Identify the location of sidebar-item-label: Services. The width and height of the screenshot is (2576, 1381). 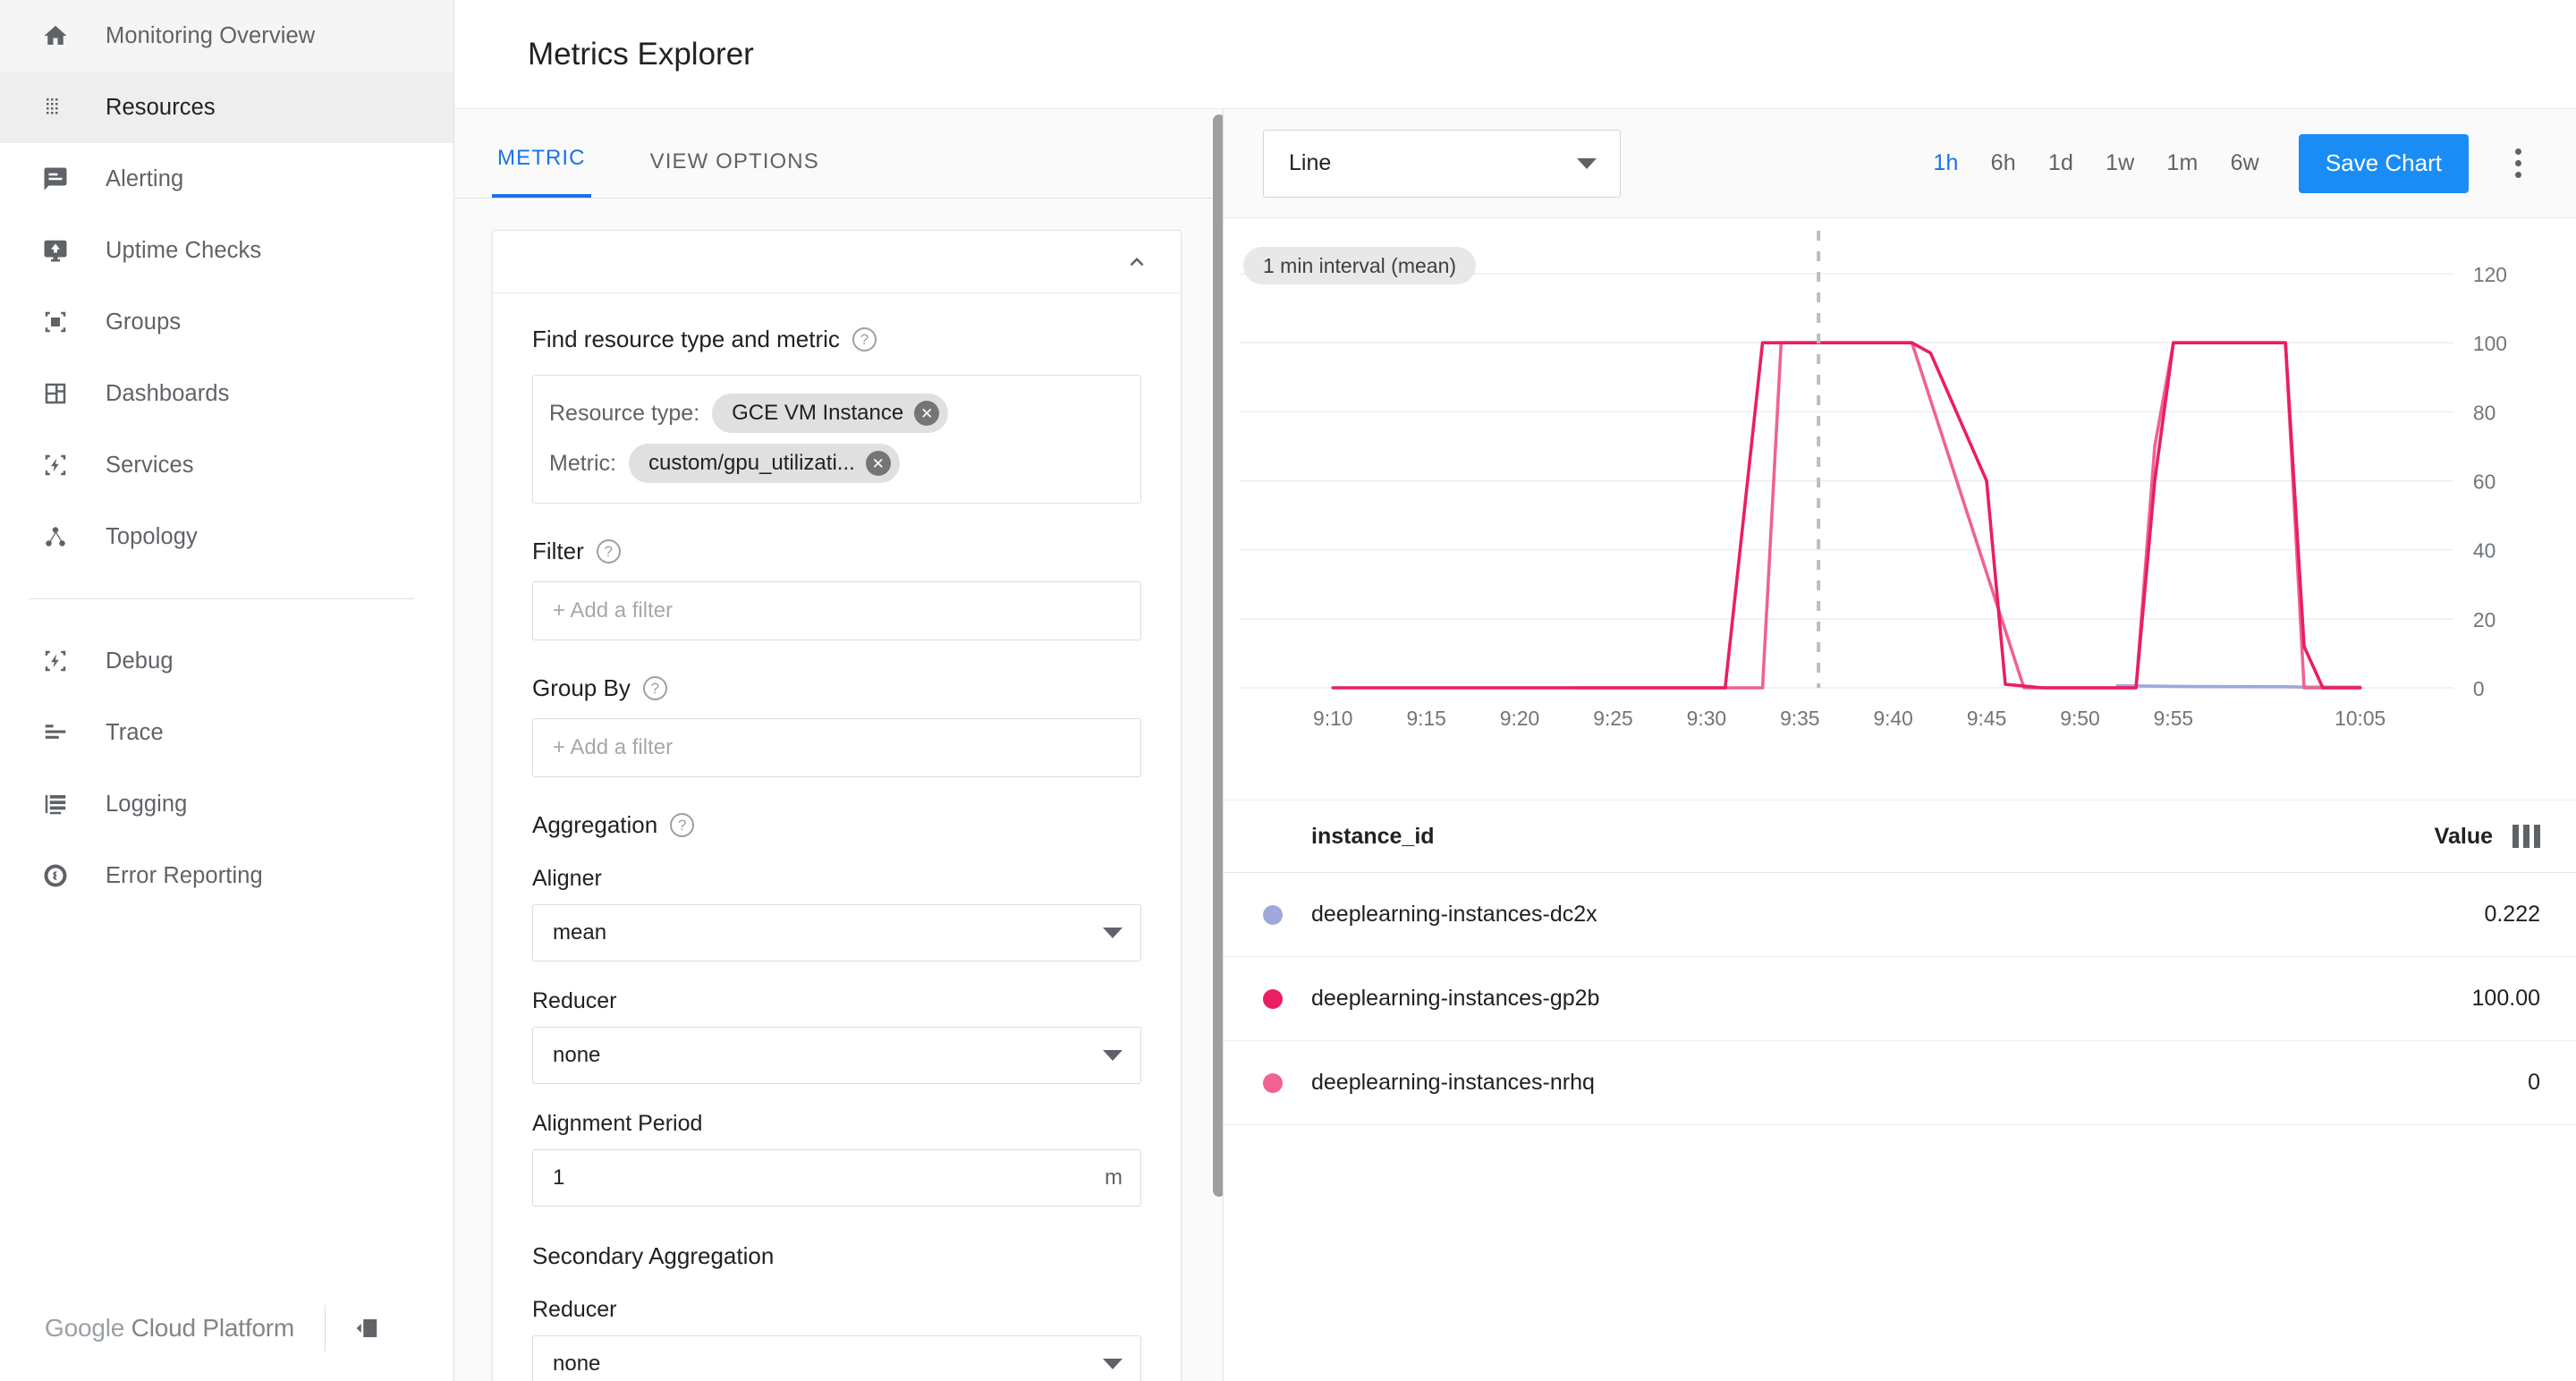
(150, 465).